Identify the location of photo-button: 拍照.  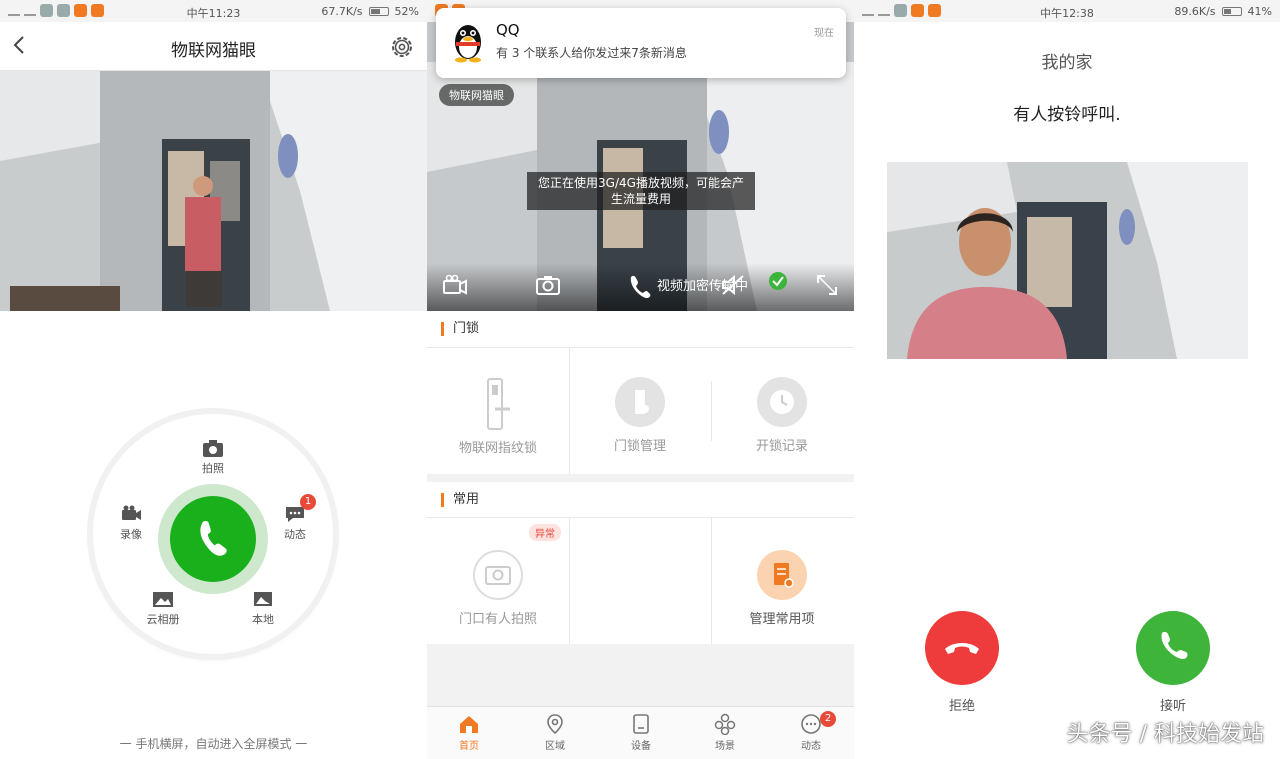
(213, 457).